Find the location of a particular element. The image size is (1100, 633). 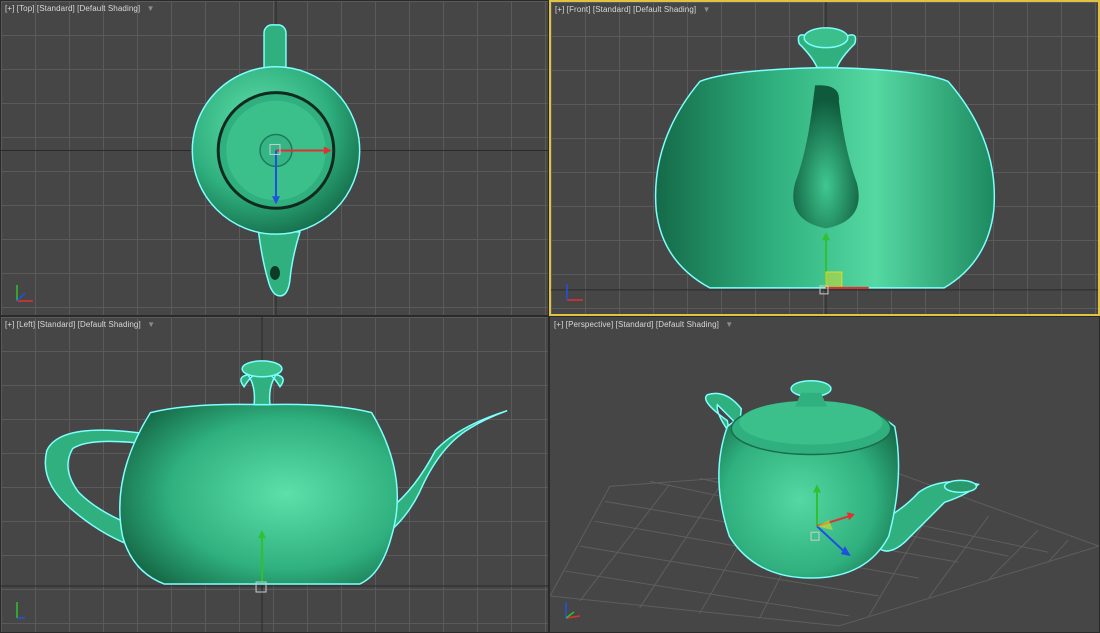

viewport-label: [+] [Top] [Standard] [Default Shading] ▼ is located at coordinates (80, 8).